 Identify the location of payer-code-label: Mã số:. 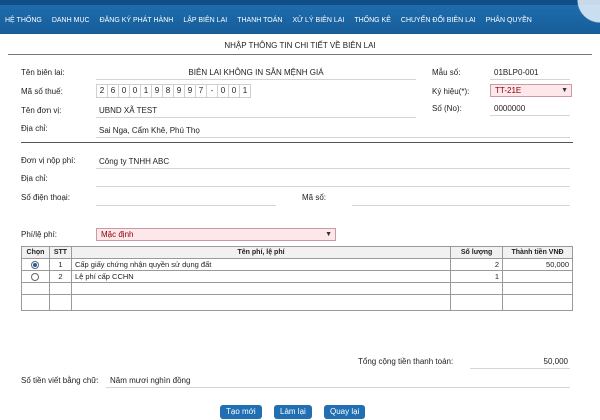
(314, 197).